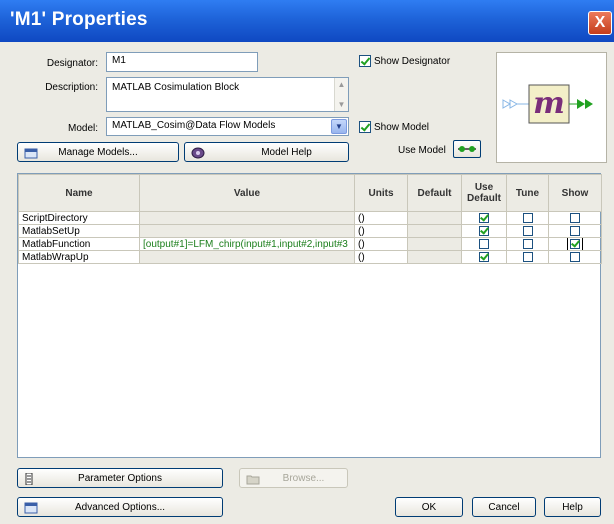  I want to click on column-header-tune: Tune, so click(527, 193).